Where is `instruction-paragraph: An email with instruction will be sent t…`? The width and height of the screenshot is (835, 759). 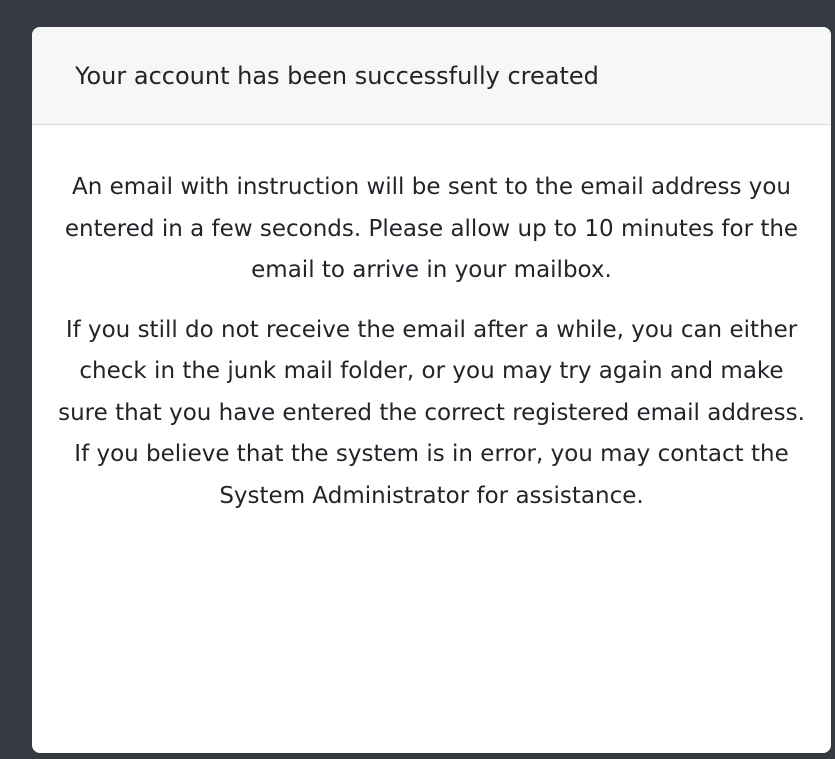
instruction-paragraph: An email with instruction will be sent t… is located at coordinates (431, 228).